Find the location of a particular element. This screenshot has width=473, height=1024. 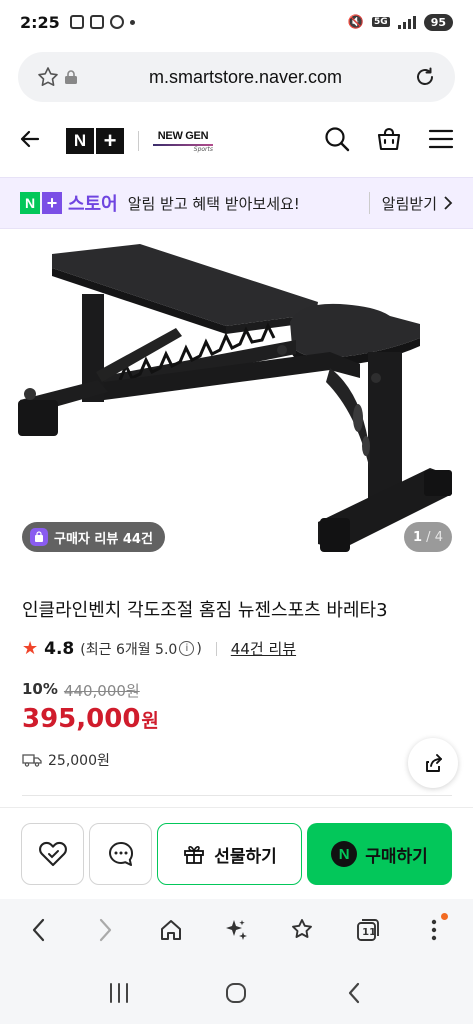

talk-talk-button is located at coordinates (120, 854).